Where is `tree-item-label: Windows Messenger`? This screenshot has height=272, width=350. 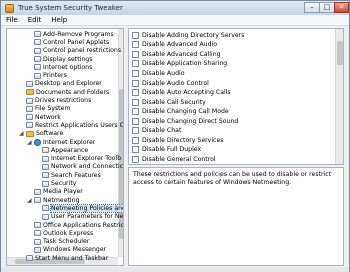
tree-item-label: Windows Messenger is located at coordinates (75, 250).